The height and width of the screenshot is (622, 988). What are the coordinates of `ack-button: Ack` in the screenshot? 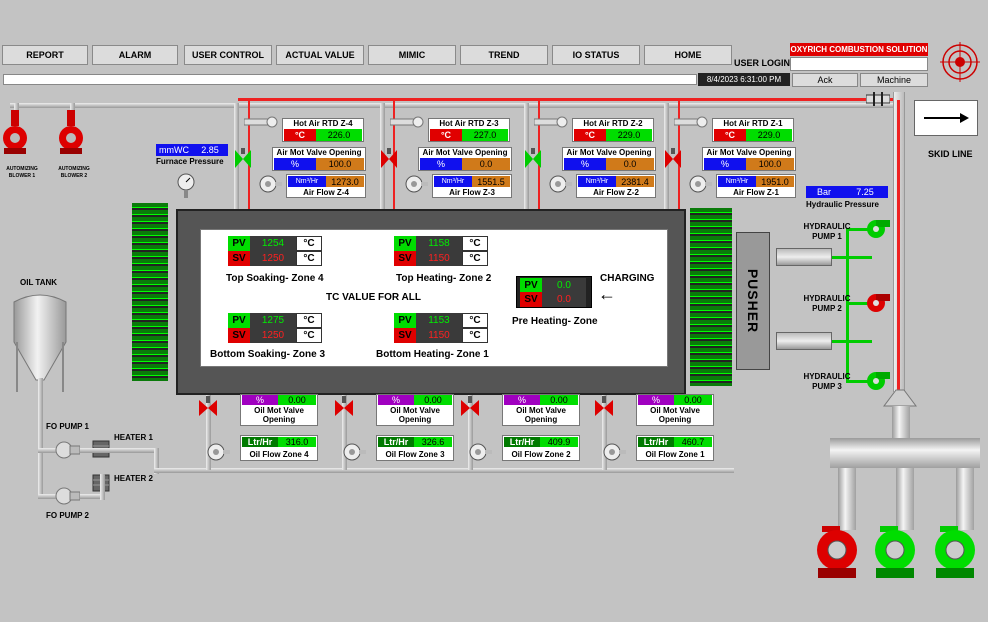 It's located at (825, 80).